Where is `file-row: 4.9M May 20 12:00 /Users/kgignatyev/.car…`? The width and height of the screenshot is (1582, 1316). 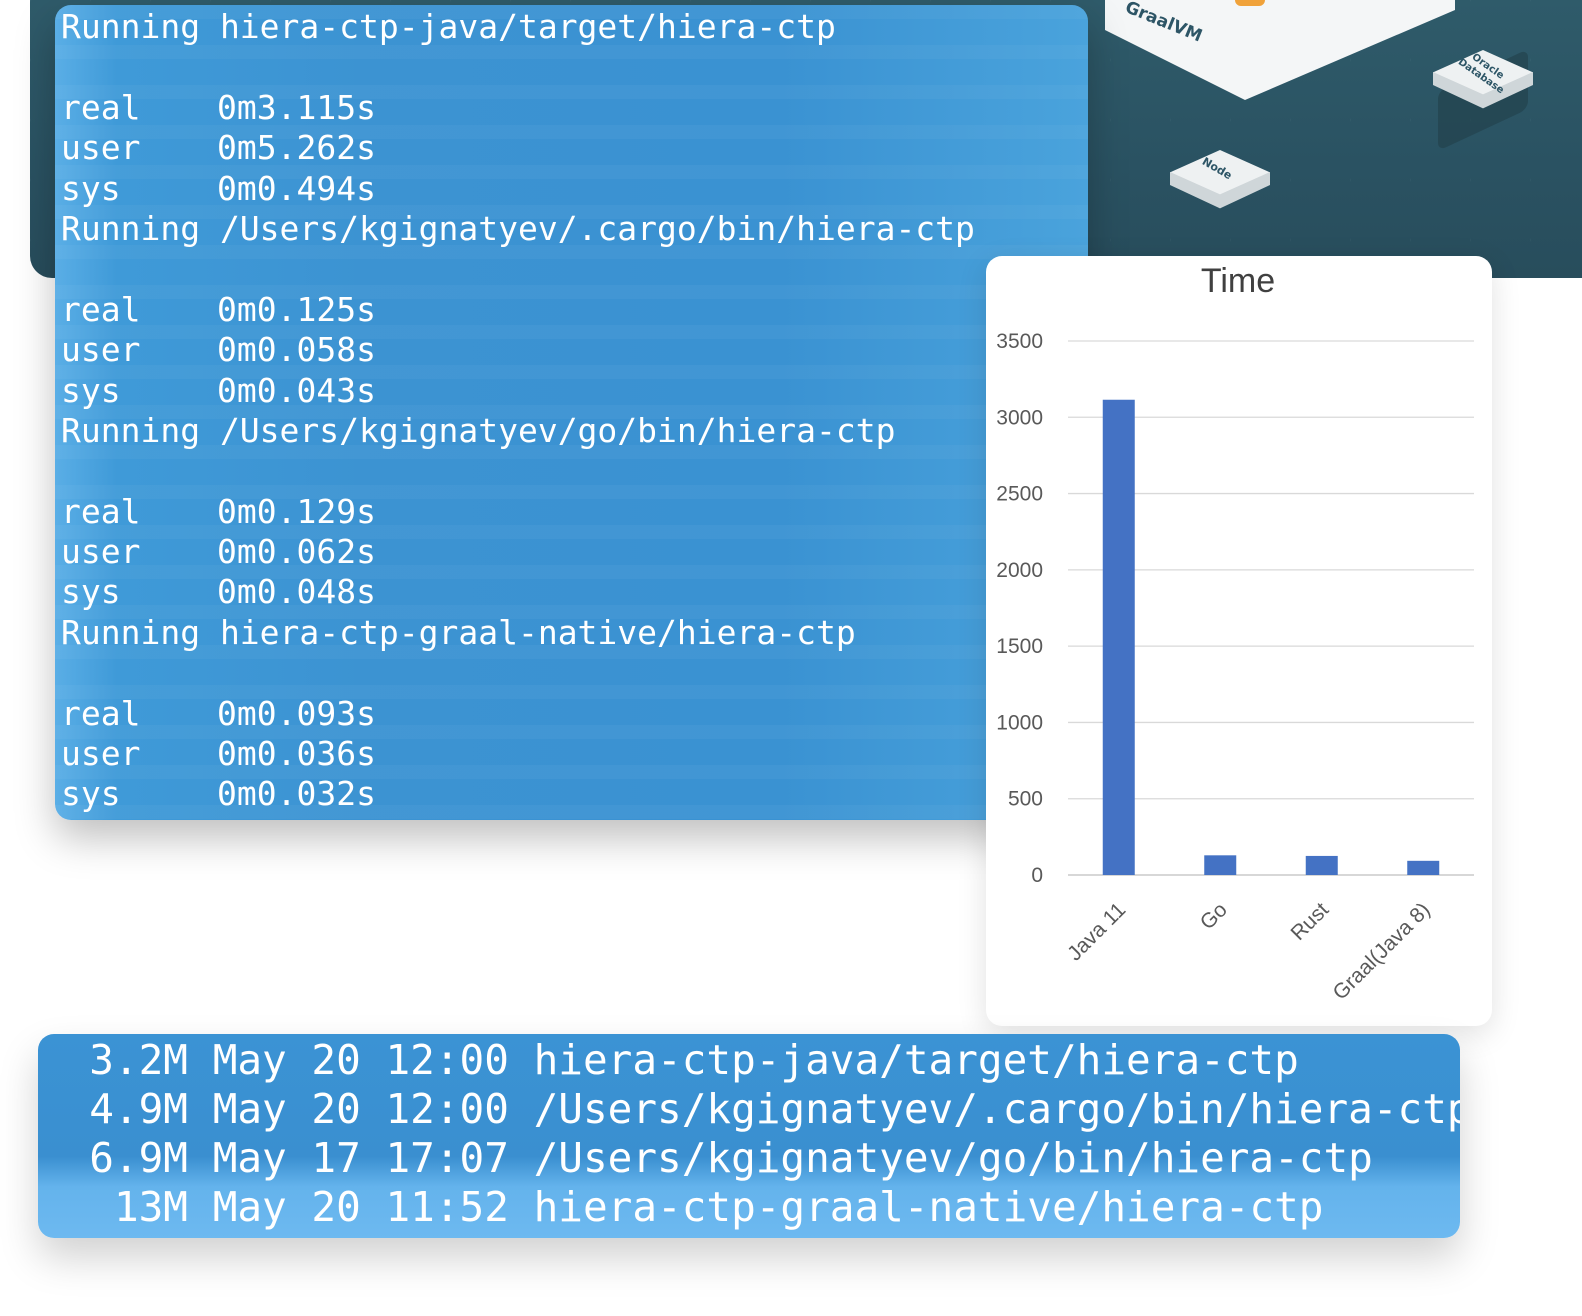 file-row: 4.9M May 20 12:00 /Users/kgignatyev/.car… is located at coordinates (765, 1109).